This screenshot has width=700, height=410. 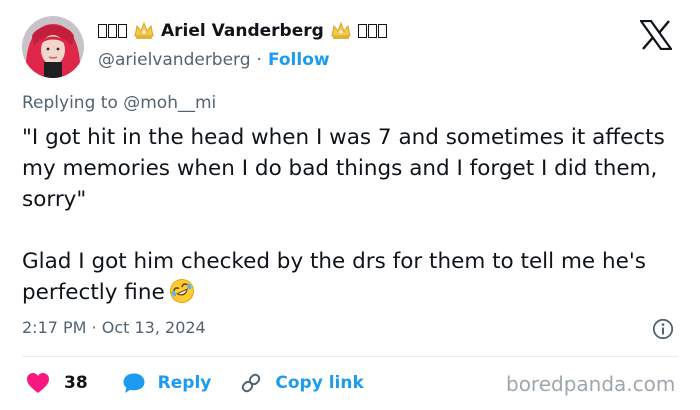 I want to click on reply-icon, so click(x=134, y=383).